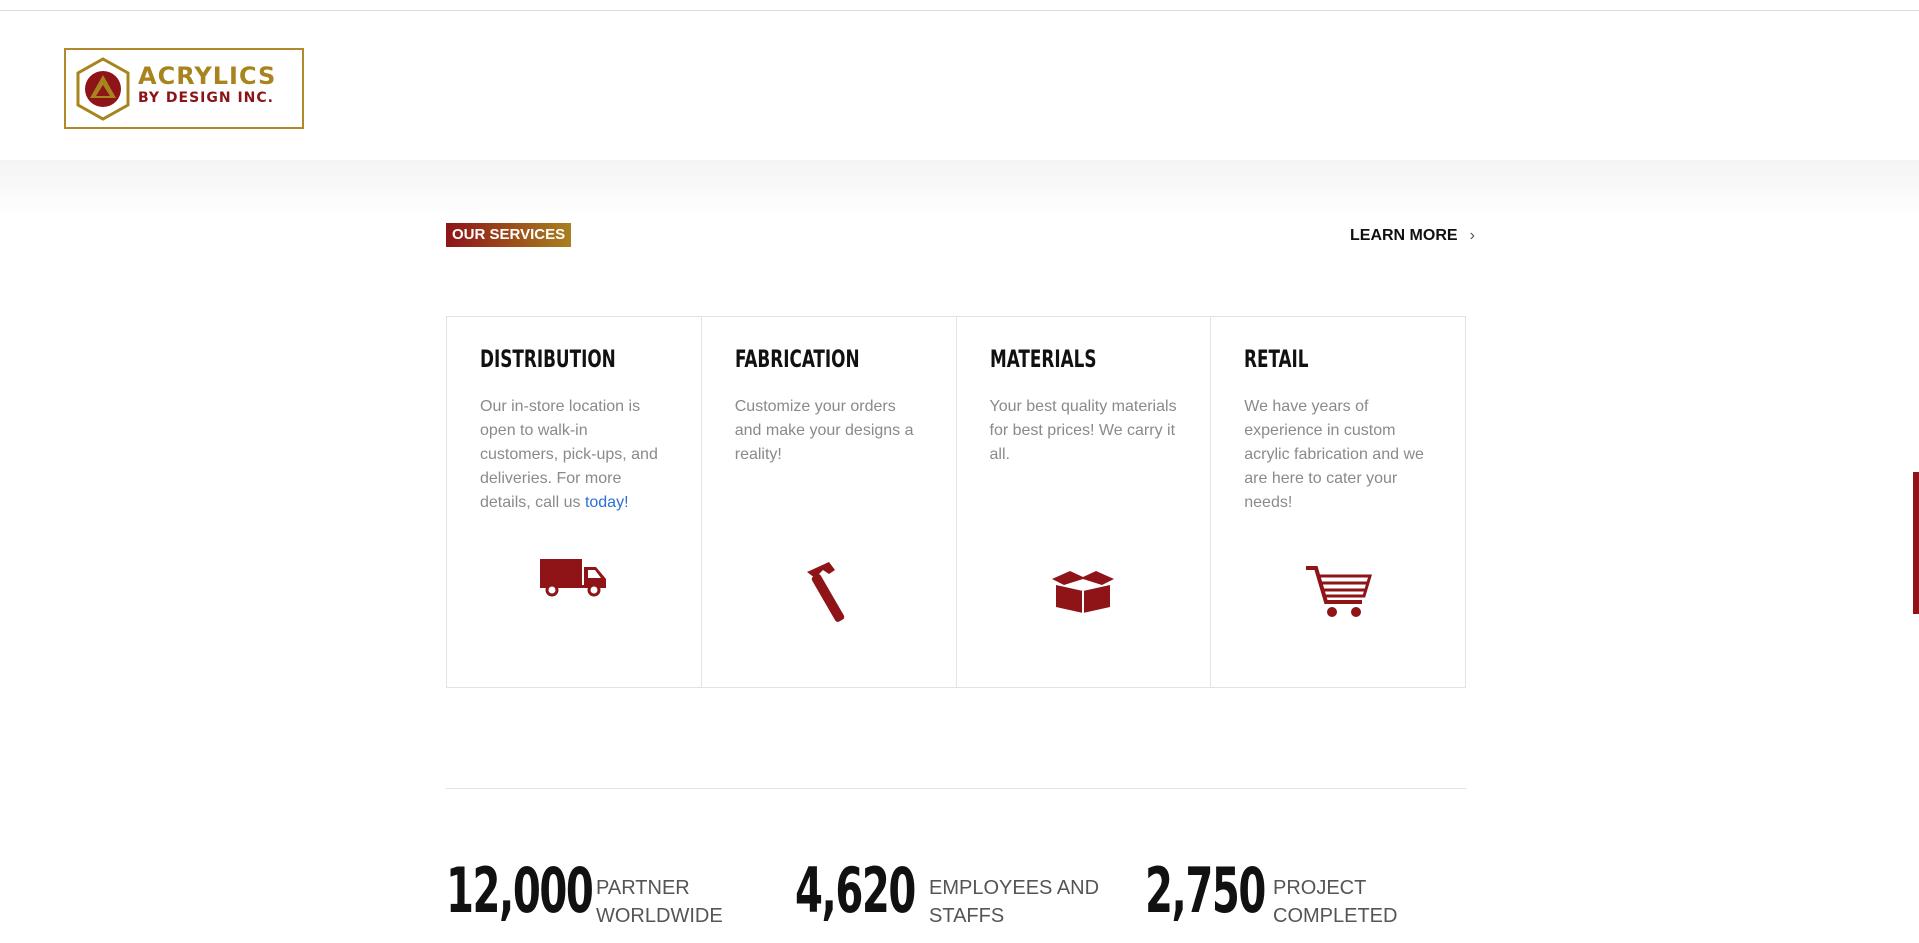  I want to click on card-title: MATERIALS, so click(1042, 359).